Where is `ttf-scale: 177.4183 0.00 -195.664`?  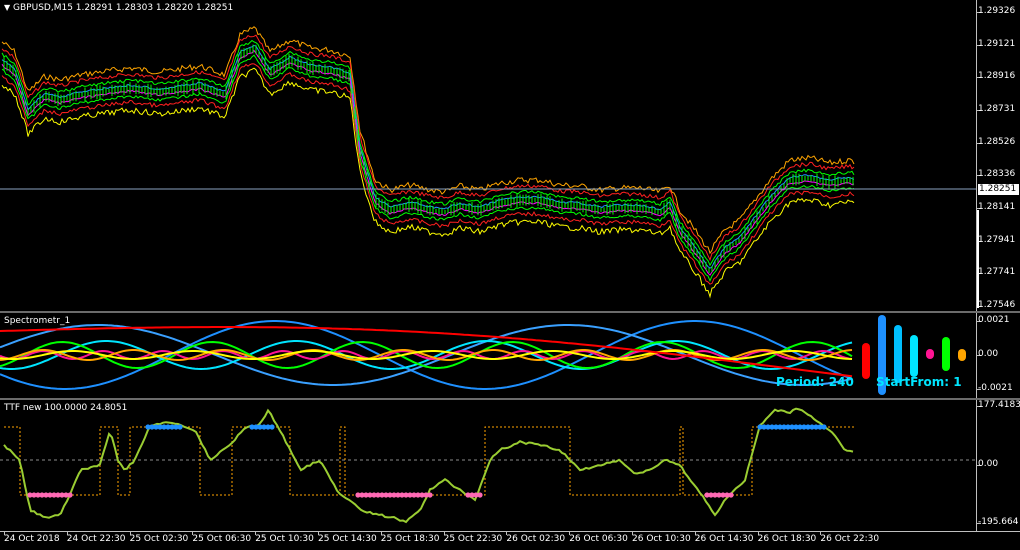
ttf-scale: 177.4183 0.00 -195.664 is located at coordinates (998, 465).